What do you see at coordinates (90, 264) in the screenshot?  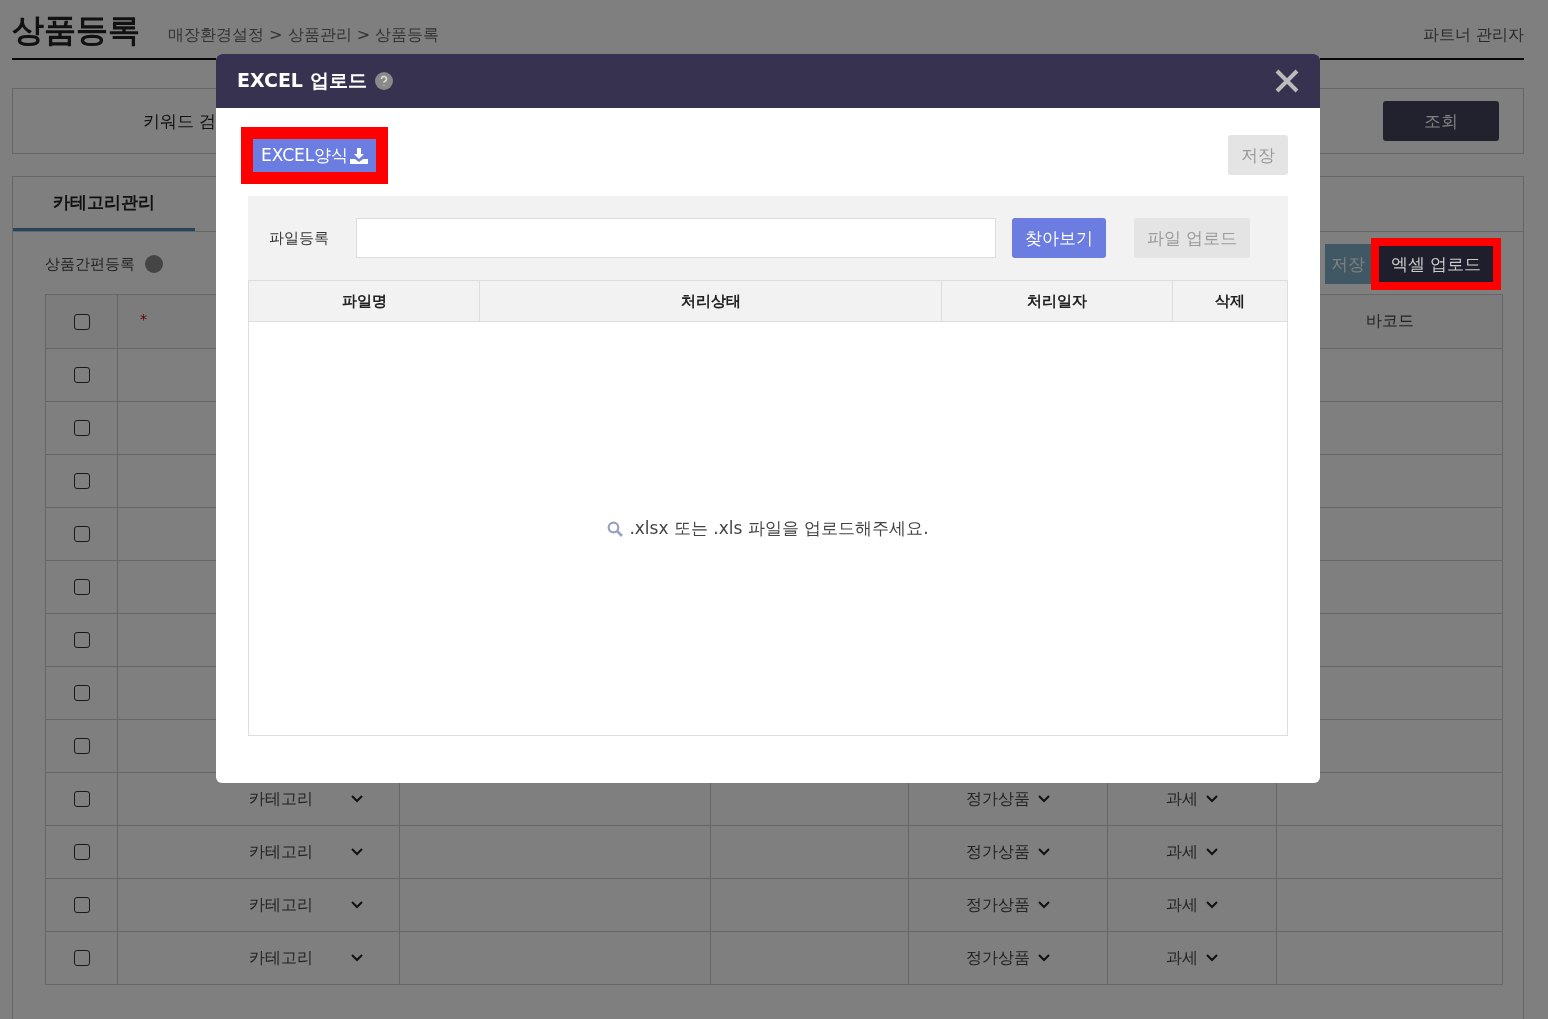 I see `section-title: 상품간편등록` at bounding box center [90, 264].